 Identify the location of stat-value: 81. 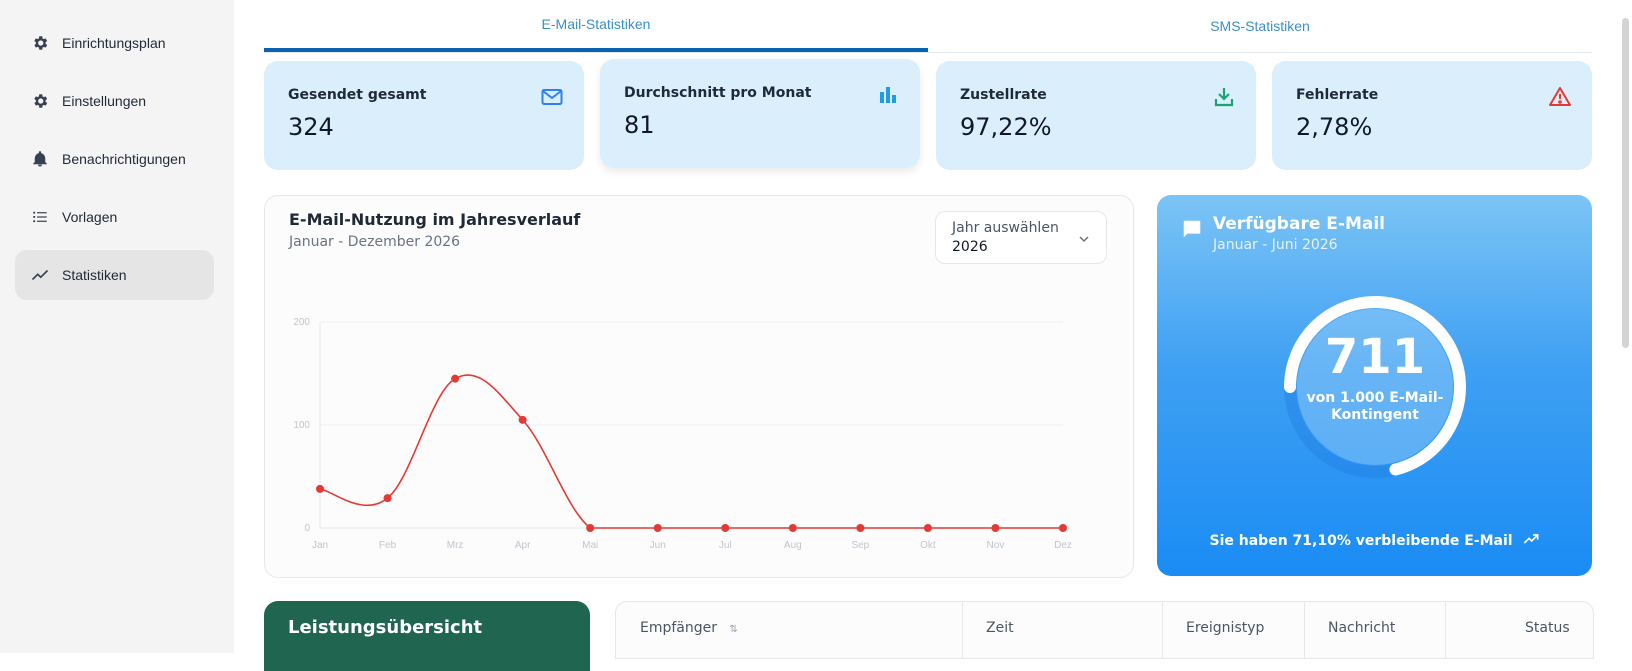
(639, 125).